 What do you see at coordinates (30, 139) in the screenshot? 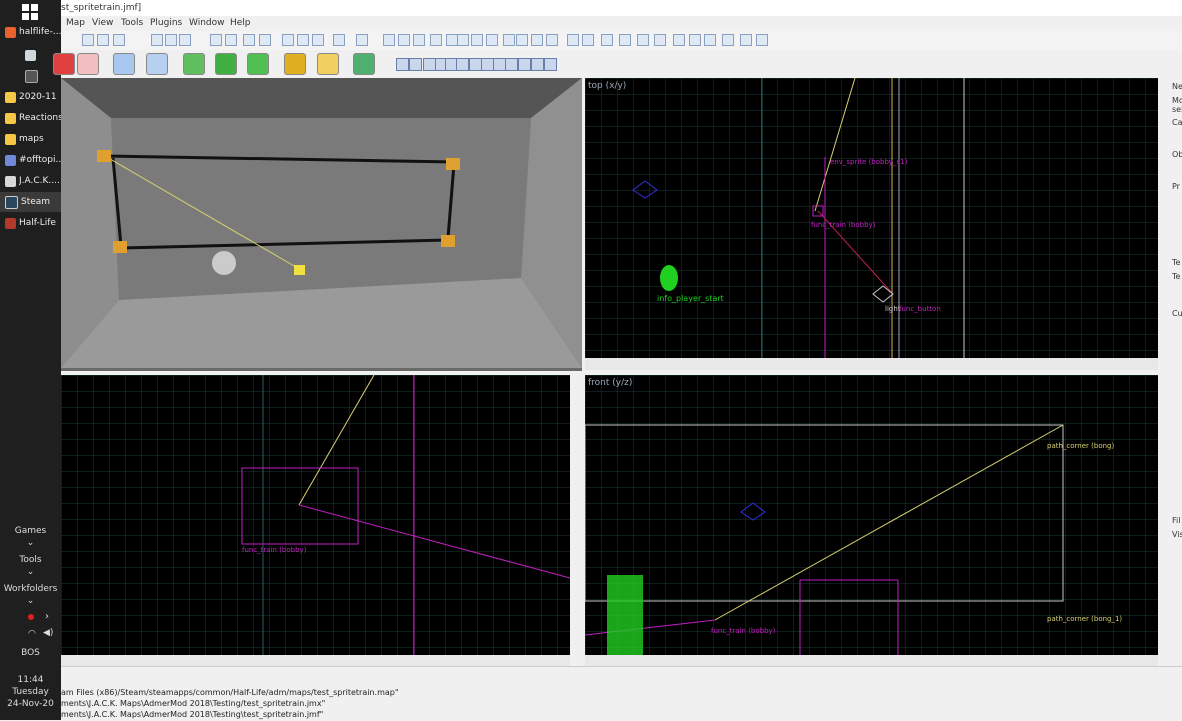
I see `taskbar-item-folder-maps: maps` at bounding box center [30, 139].